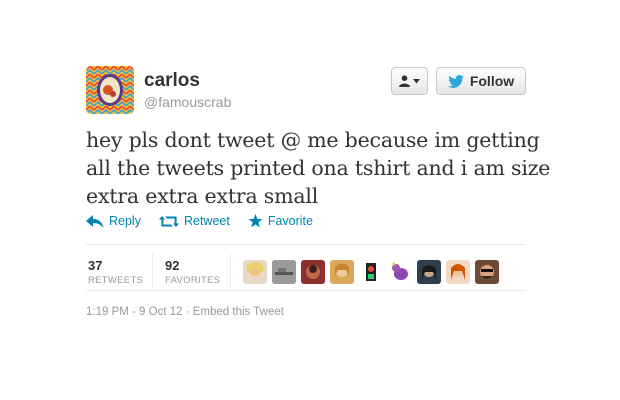 The width and height of the screenshot is (620, 400). I want to click on favorite-label: Favorite, so click(290, 221).